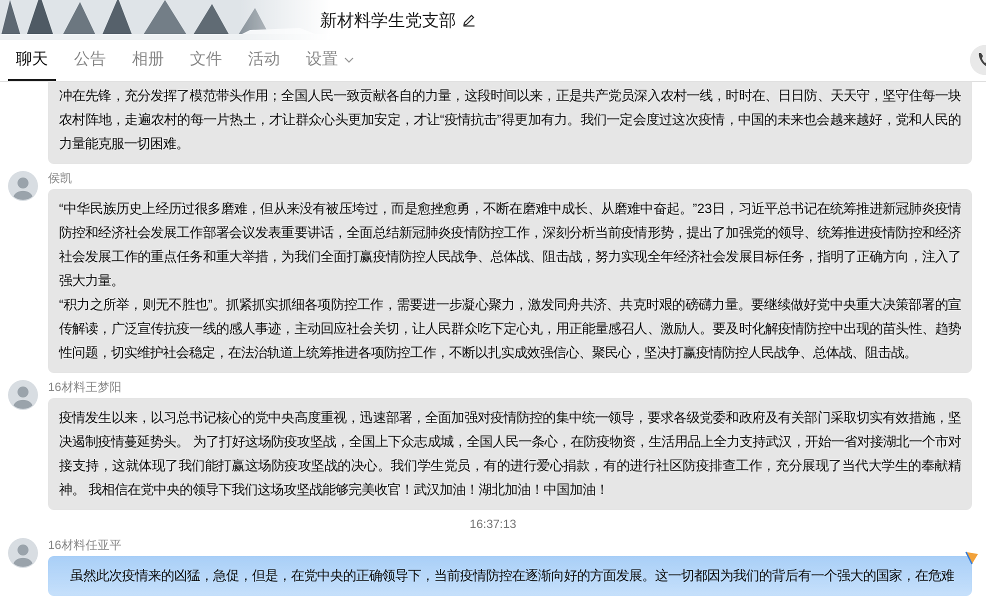  What do you see at coordinates (510, 245) in the screenshot?
I see `message-text: “中华民族历史上经历过很多磨难，但从来没有被压垮过，而是愈挫愈勇，不断在磨难中成长、从磨难中奋起。”23日，习近平总书记在统筹推进新冠肺炎疫情防控和经济社会发展工作部署会议发表重要讲话，全面总结新冠肺炎疫情防控工作，深刻分析当前疫情形势，提出了加强党的领导、统筹推进疫情防控和经济社会发展工作的重点任务和重大举措，为我们全面打赢疫情防控人民战争、总体战、阻击战，努力实现全年经济社会发展目标任务，指明了正确方向，注入了强大力量。` at bounding box center [510, 245].